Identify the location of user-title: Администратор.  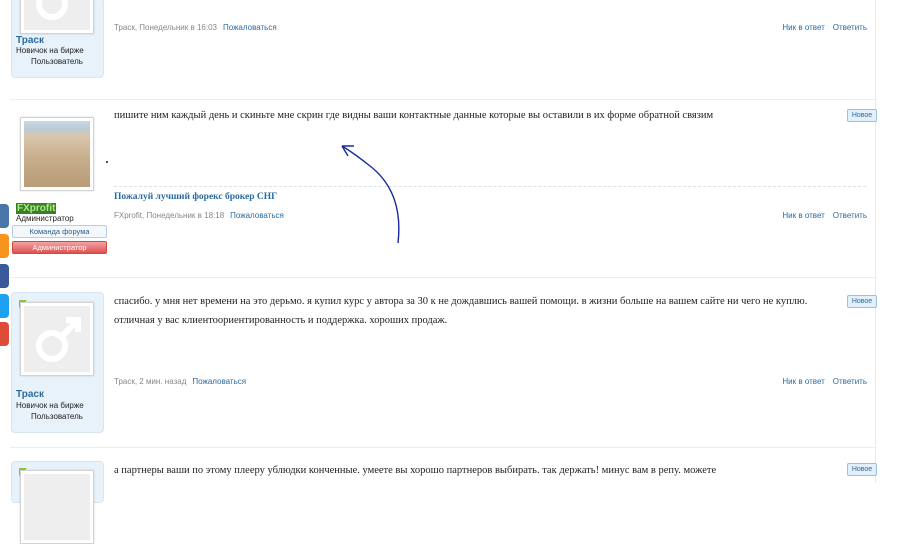
(45, 218).